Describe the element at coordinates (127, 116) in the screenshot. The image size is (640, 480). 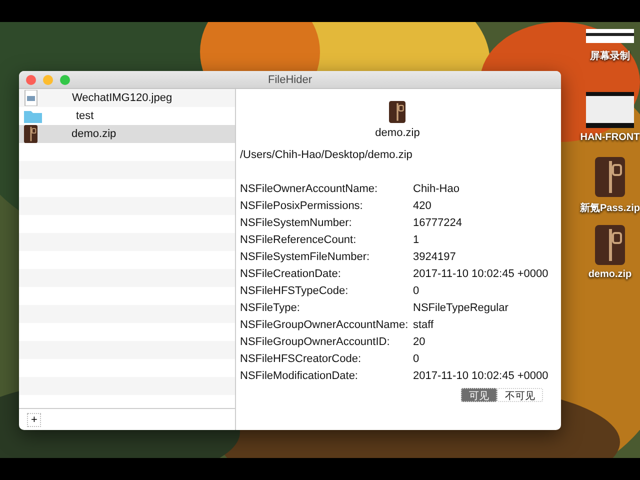
I see `file-row: test` at that location.